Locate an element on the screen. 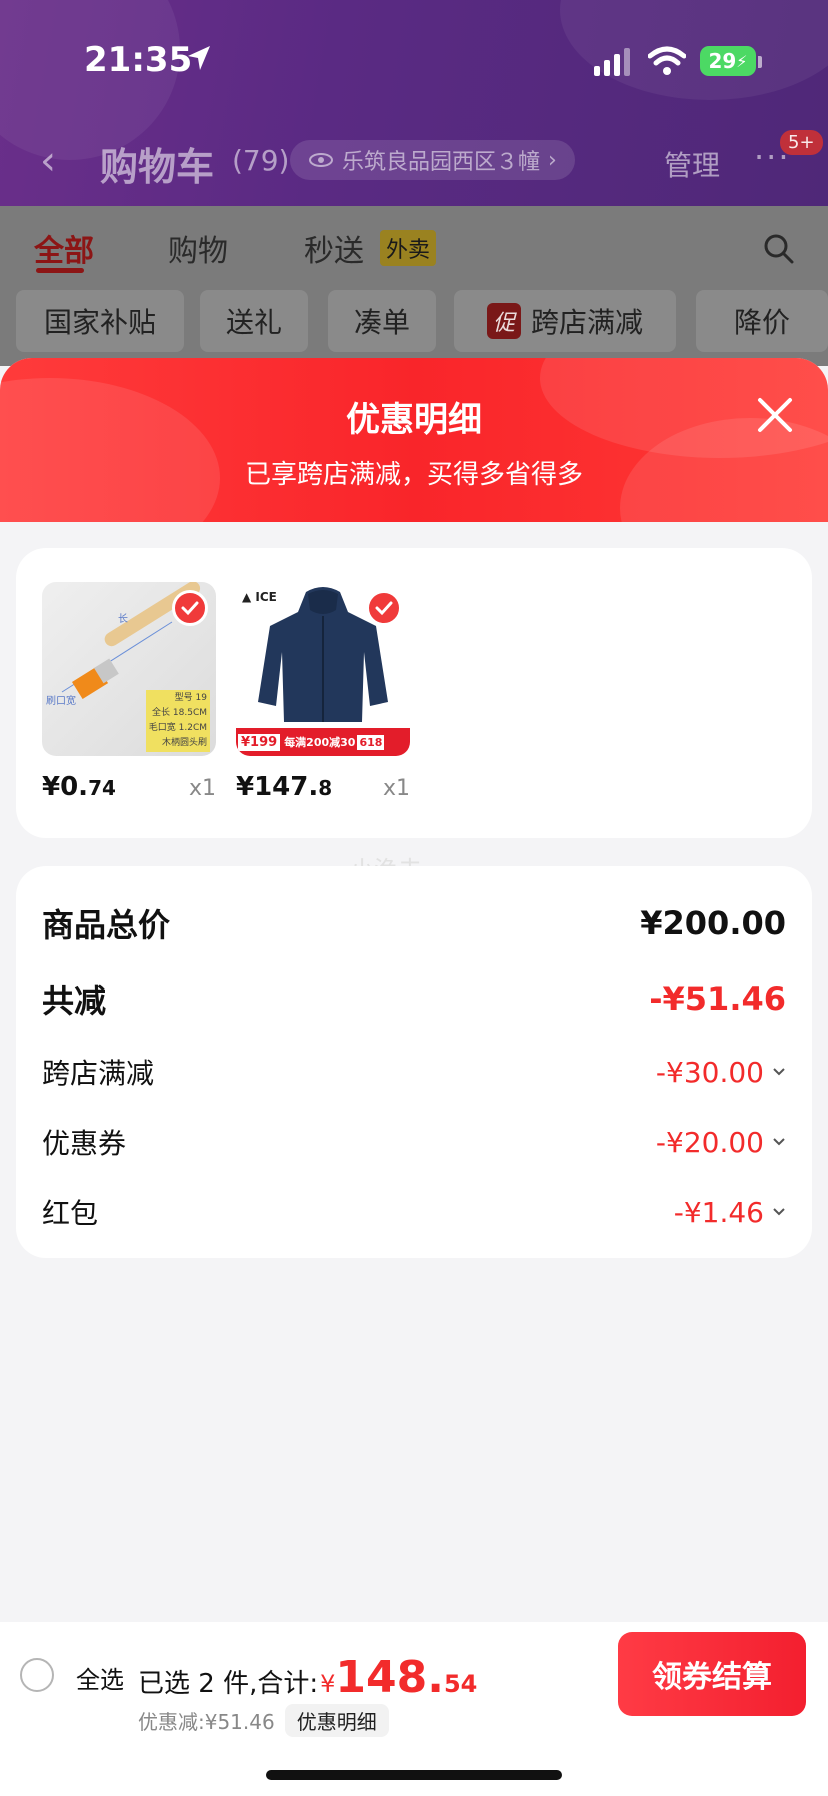 The height and width of the screenshot is (1796, 828). address-text: 乐筑良品园西区３幢 is located at coordinates (441, 162).